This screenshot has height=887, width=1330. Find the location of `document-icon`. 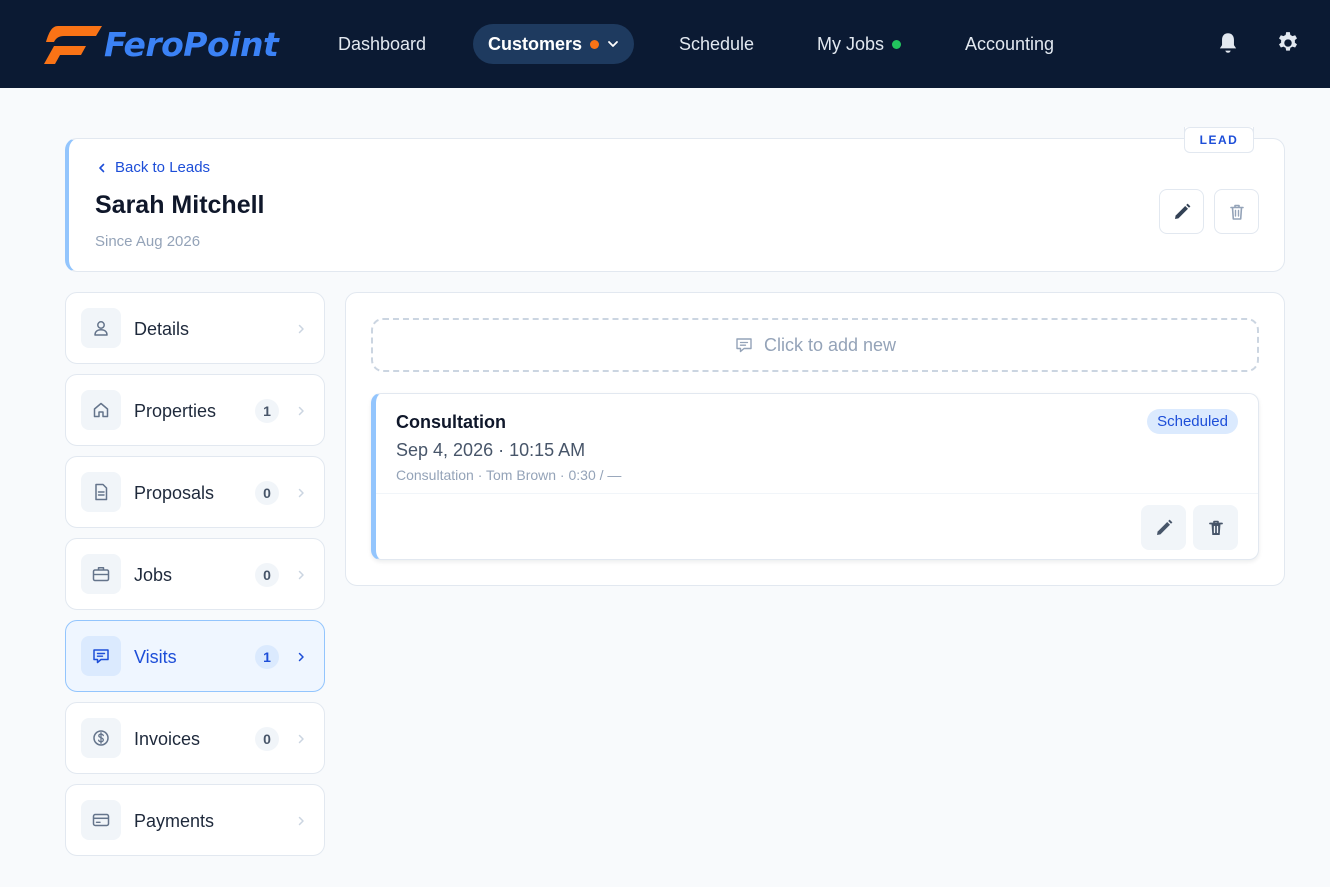

document-icon is located at coordinates (101, 492).